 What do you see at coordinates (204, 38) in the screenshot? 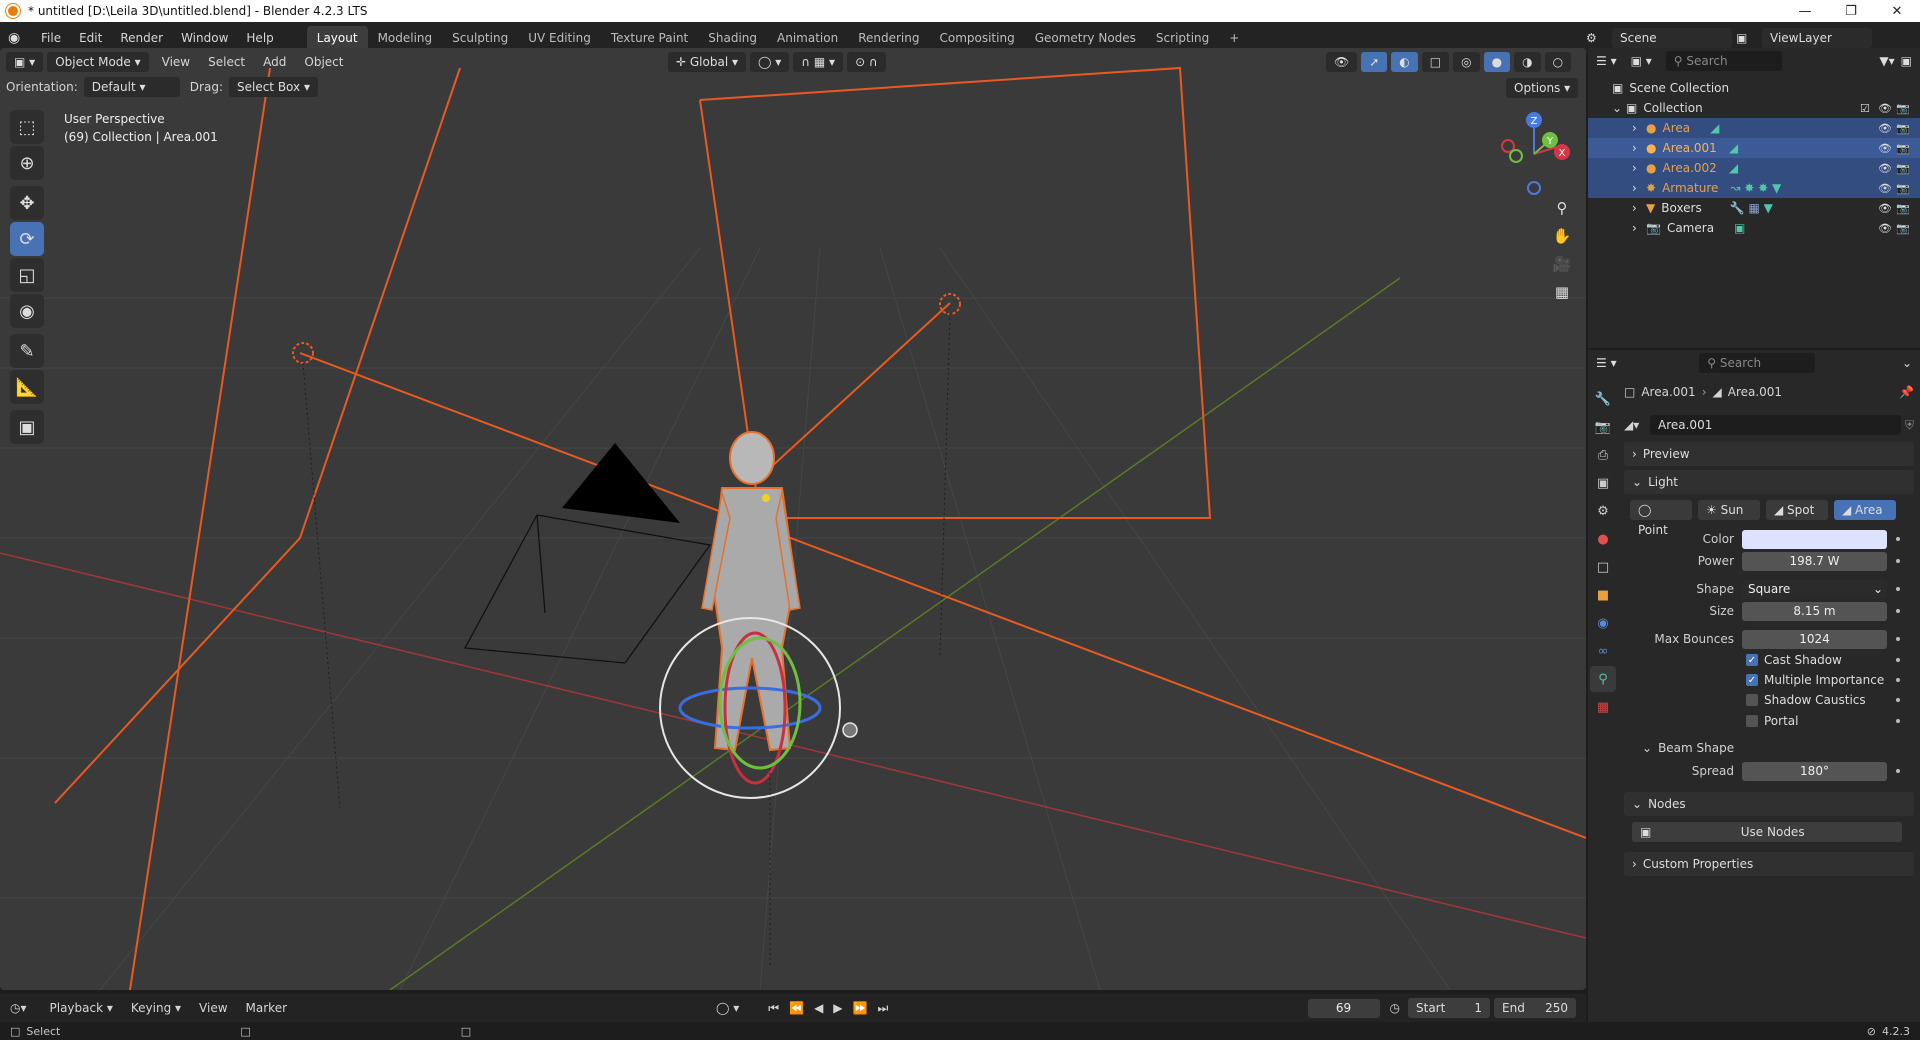
I see `menu-window: Window` at bounding box center [204, 38].